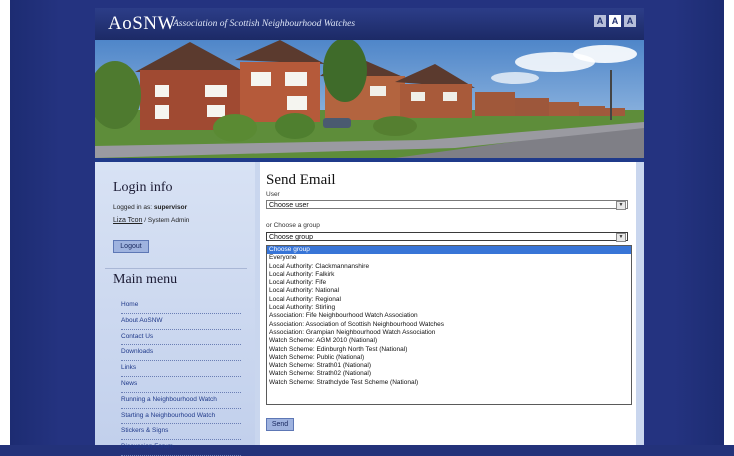 Image resolution: width=734 pixels, height=456 pixels. Describe the element at coordinates (449, 283) in the screenshot. I see `group-option: Local Authority: Fife` at that location.